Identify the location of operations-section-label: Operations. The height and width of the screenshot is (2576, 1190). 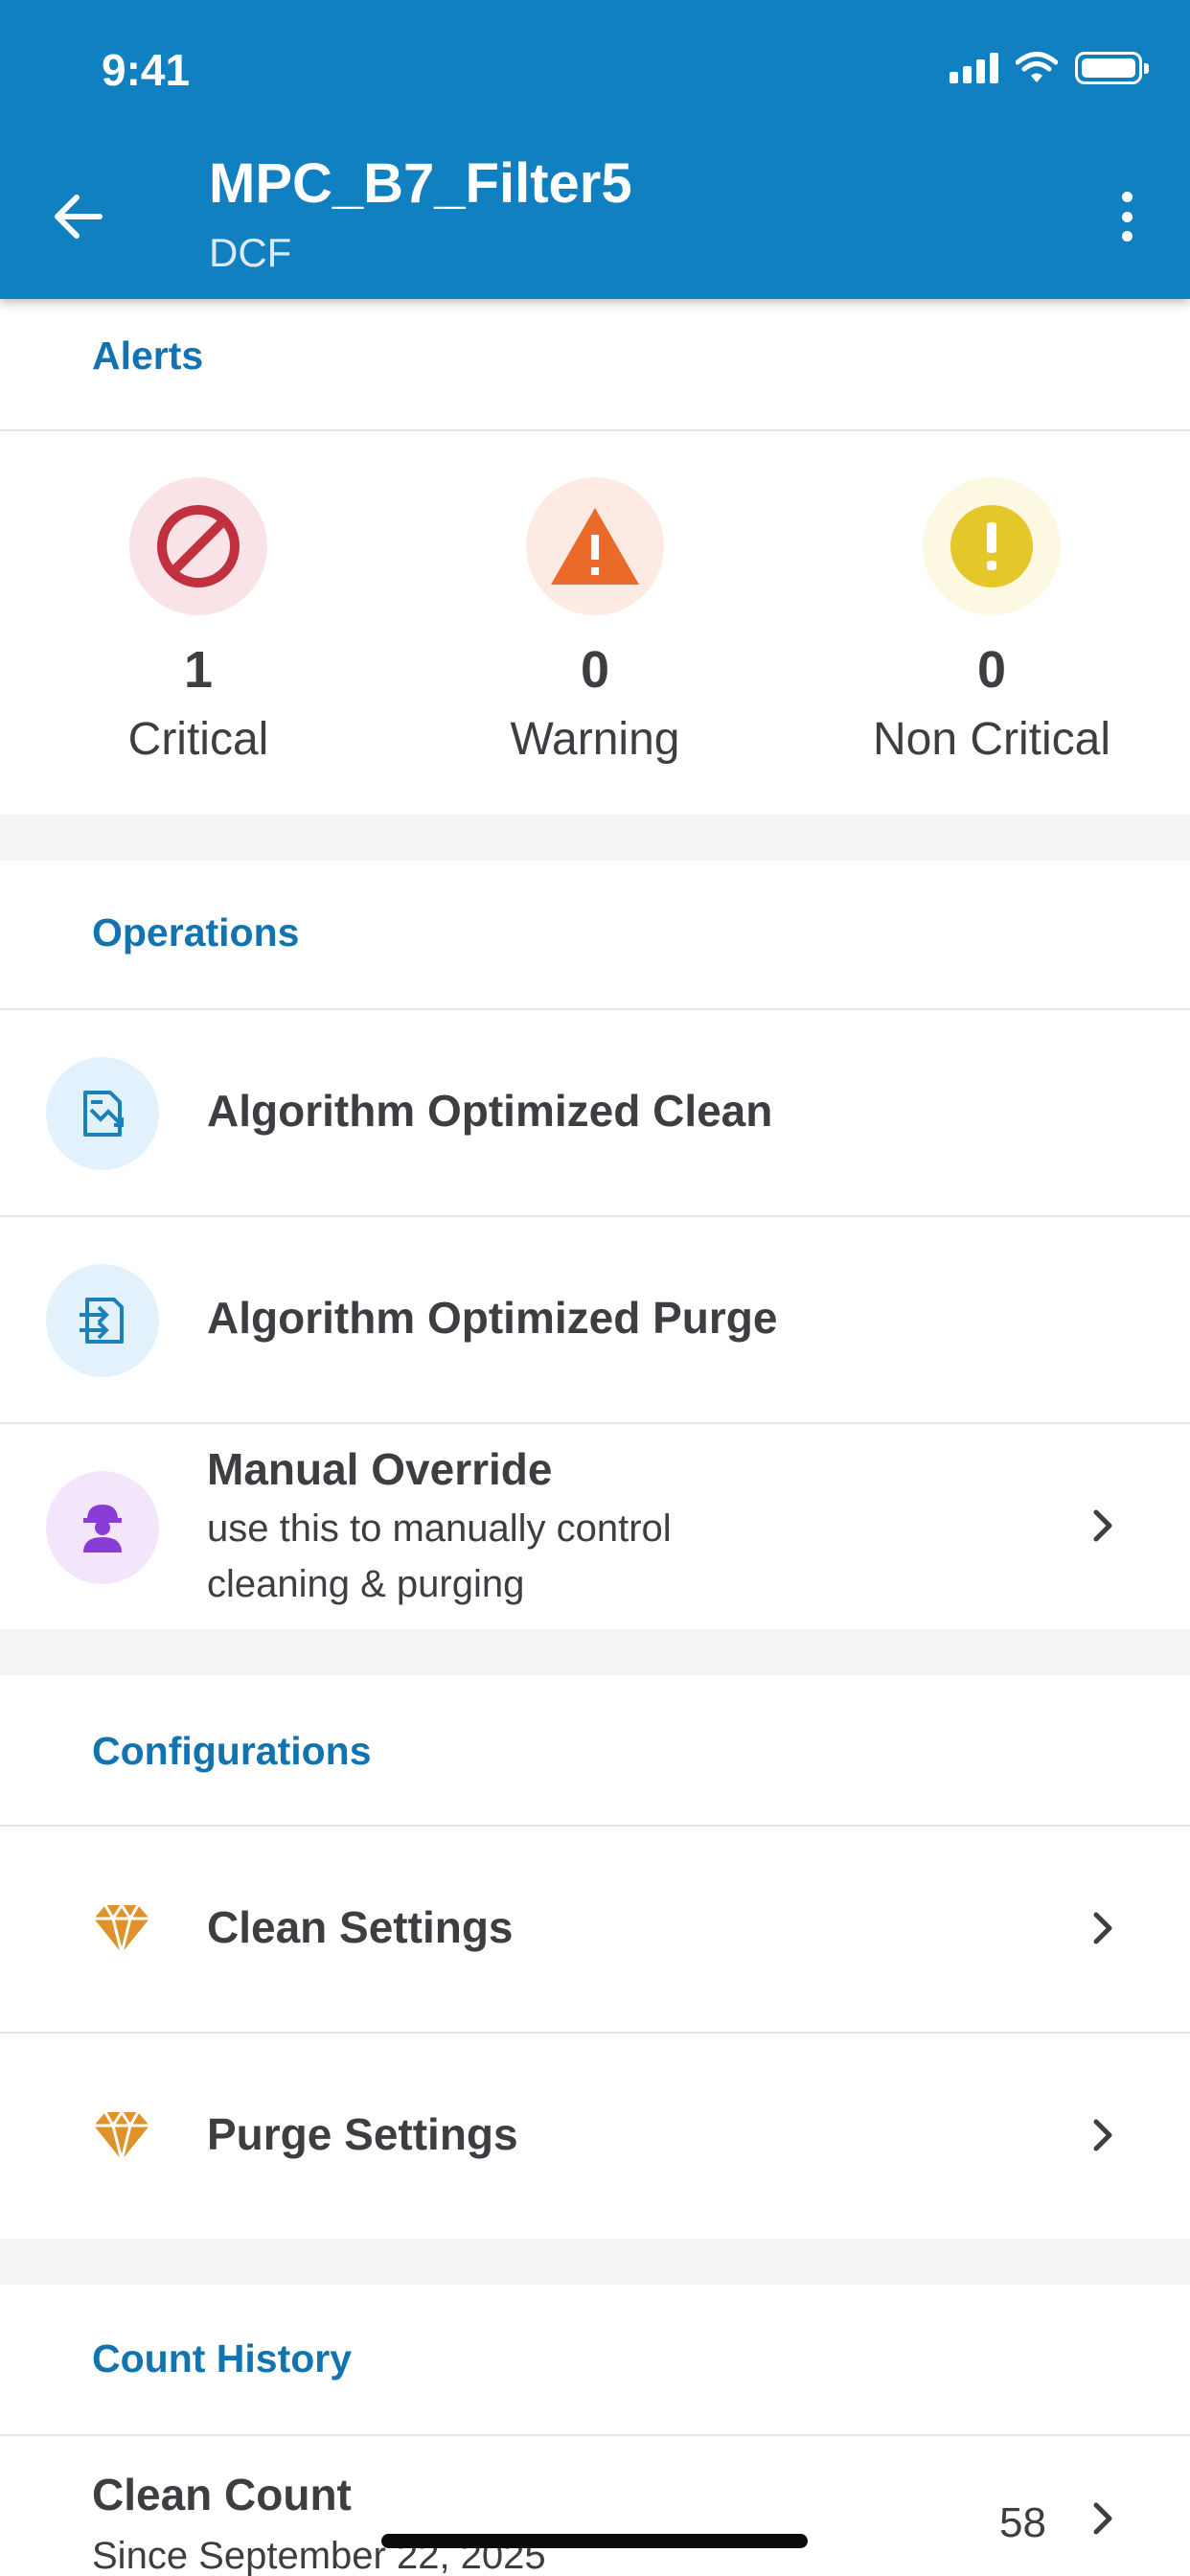
(196, 932).